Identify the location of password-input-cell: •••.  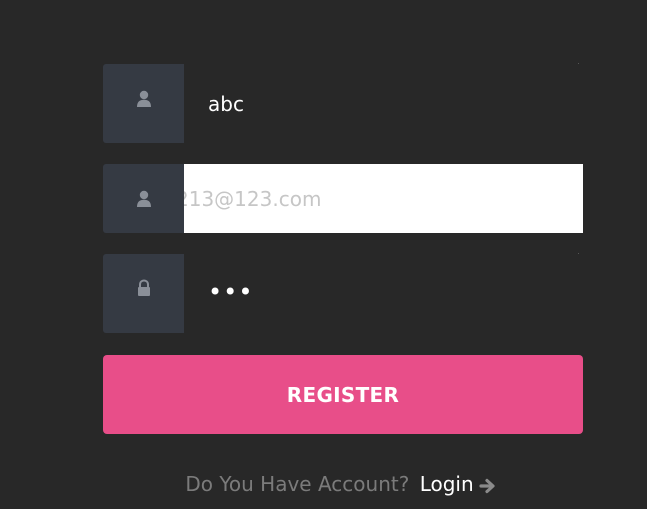
(383, 293).